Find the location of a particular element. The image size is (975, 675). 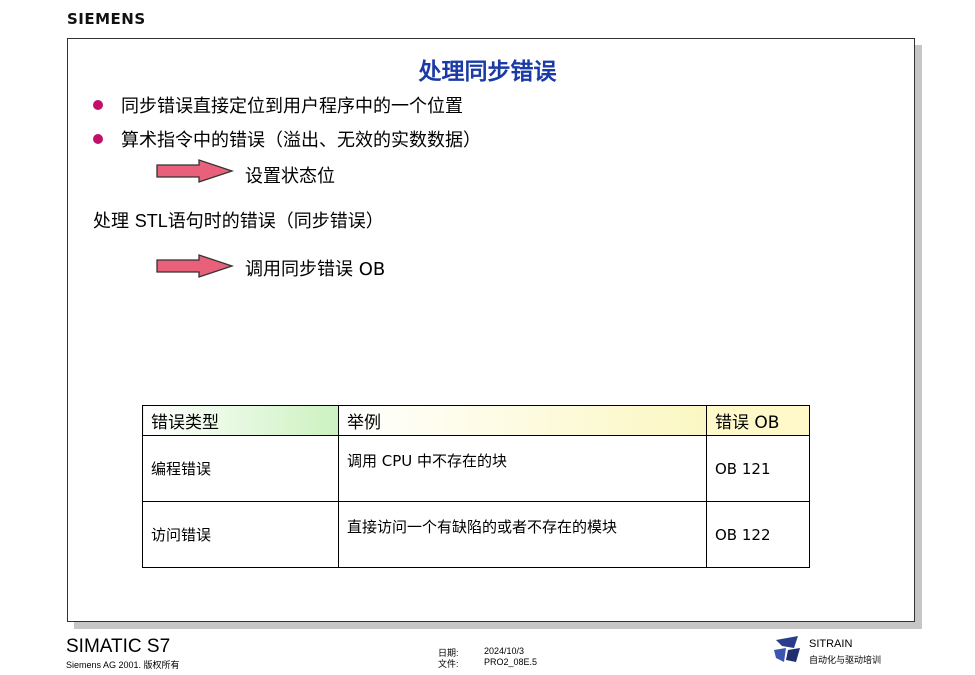

cell-type: 访问错误 is located at coordinates (240, 534).